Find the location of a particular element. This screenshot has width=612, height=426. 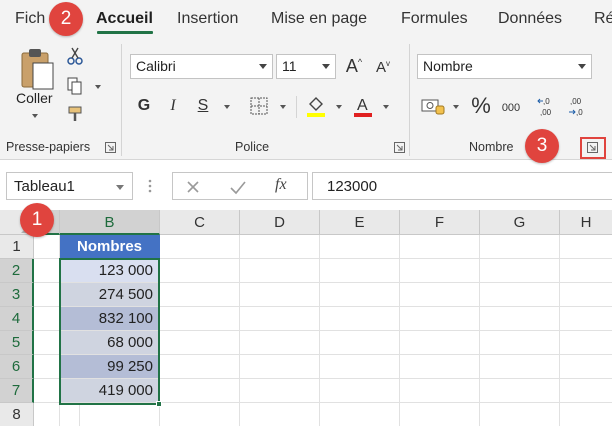

row-header-4: 4 is located at coordinates (17, 319).